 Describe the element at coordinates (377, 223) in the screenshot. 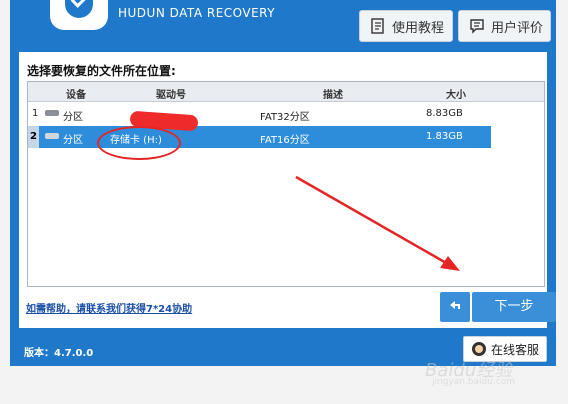

I see `annotation-arrow-icon` at that location.